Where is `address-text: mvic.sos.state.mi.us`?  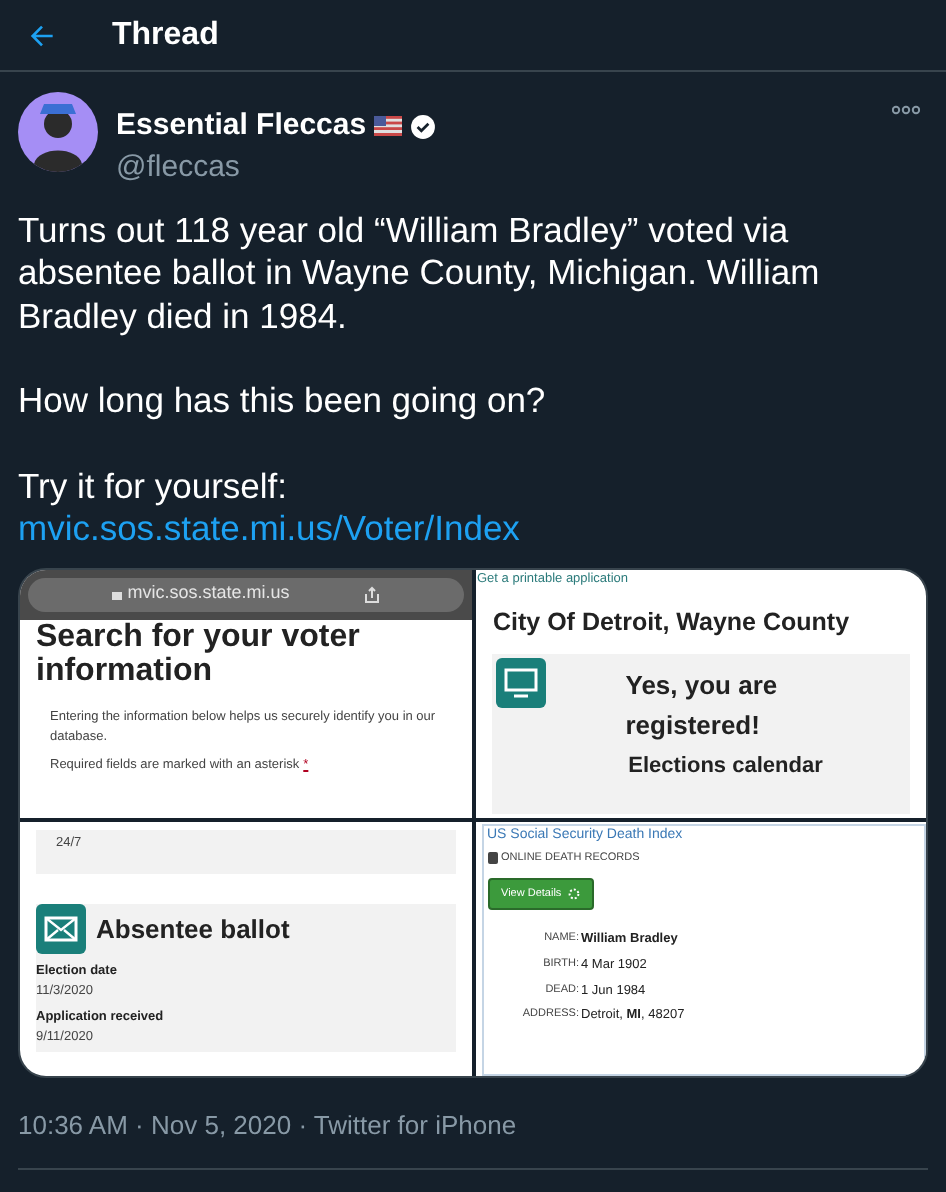 address-text: mvic.sos.state.mi.us is located at coordinates (208, 593).